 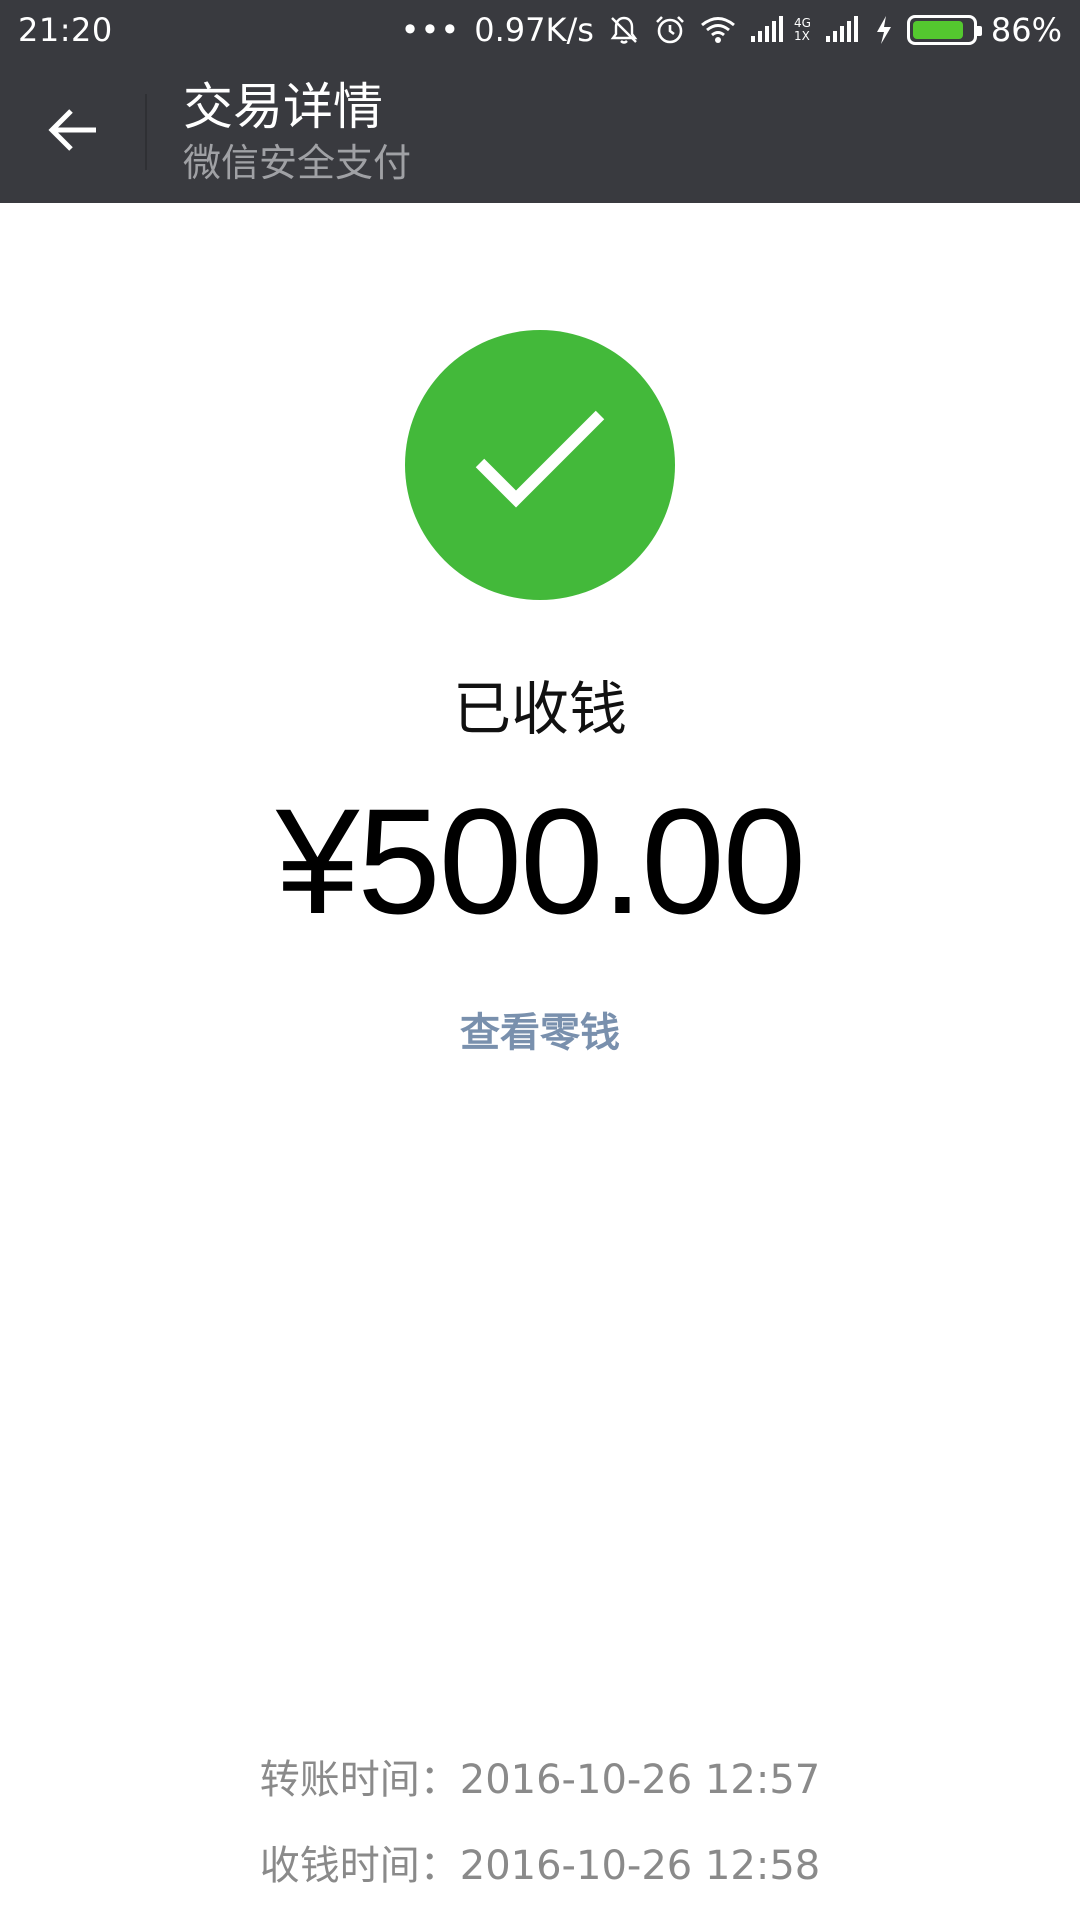 I want to click on alarm-icon, so click(x=670, y=30).